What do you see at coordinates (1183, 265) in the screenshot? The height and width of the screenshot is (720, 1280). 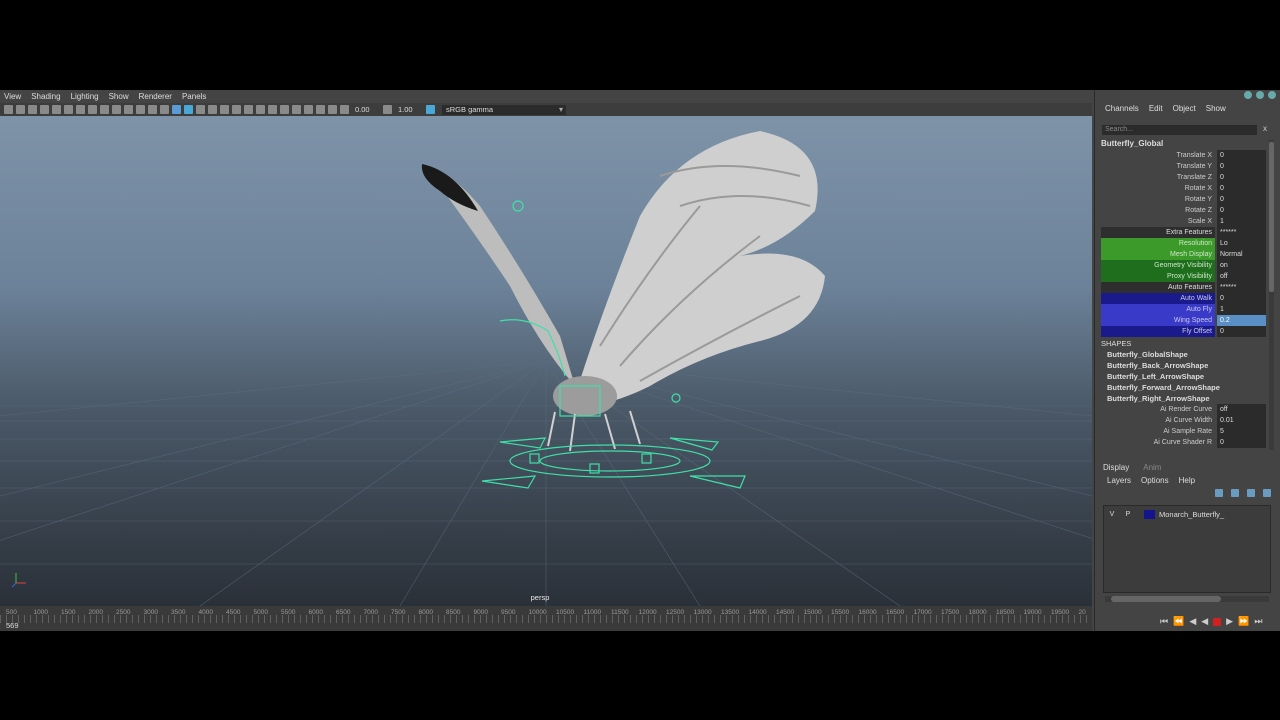 I see `channel-row: Geometry Visibility on` at bounding box center [1183, 265].